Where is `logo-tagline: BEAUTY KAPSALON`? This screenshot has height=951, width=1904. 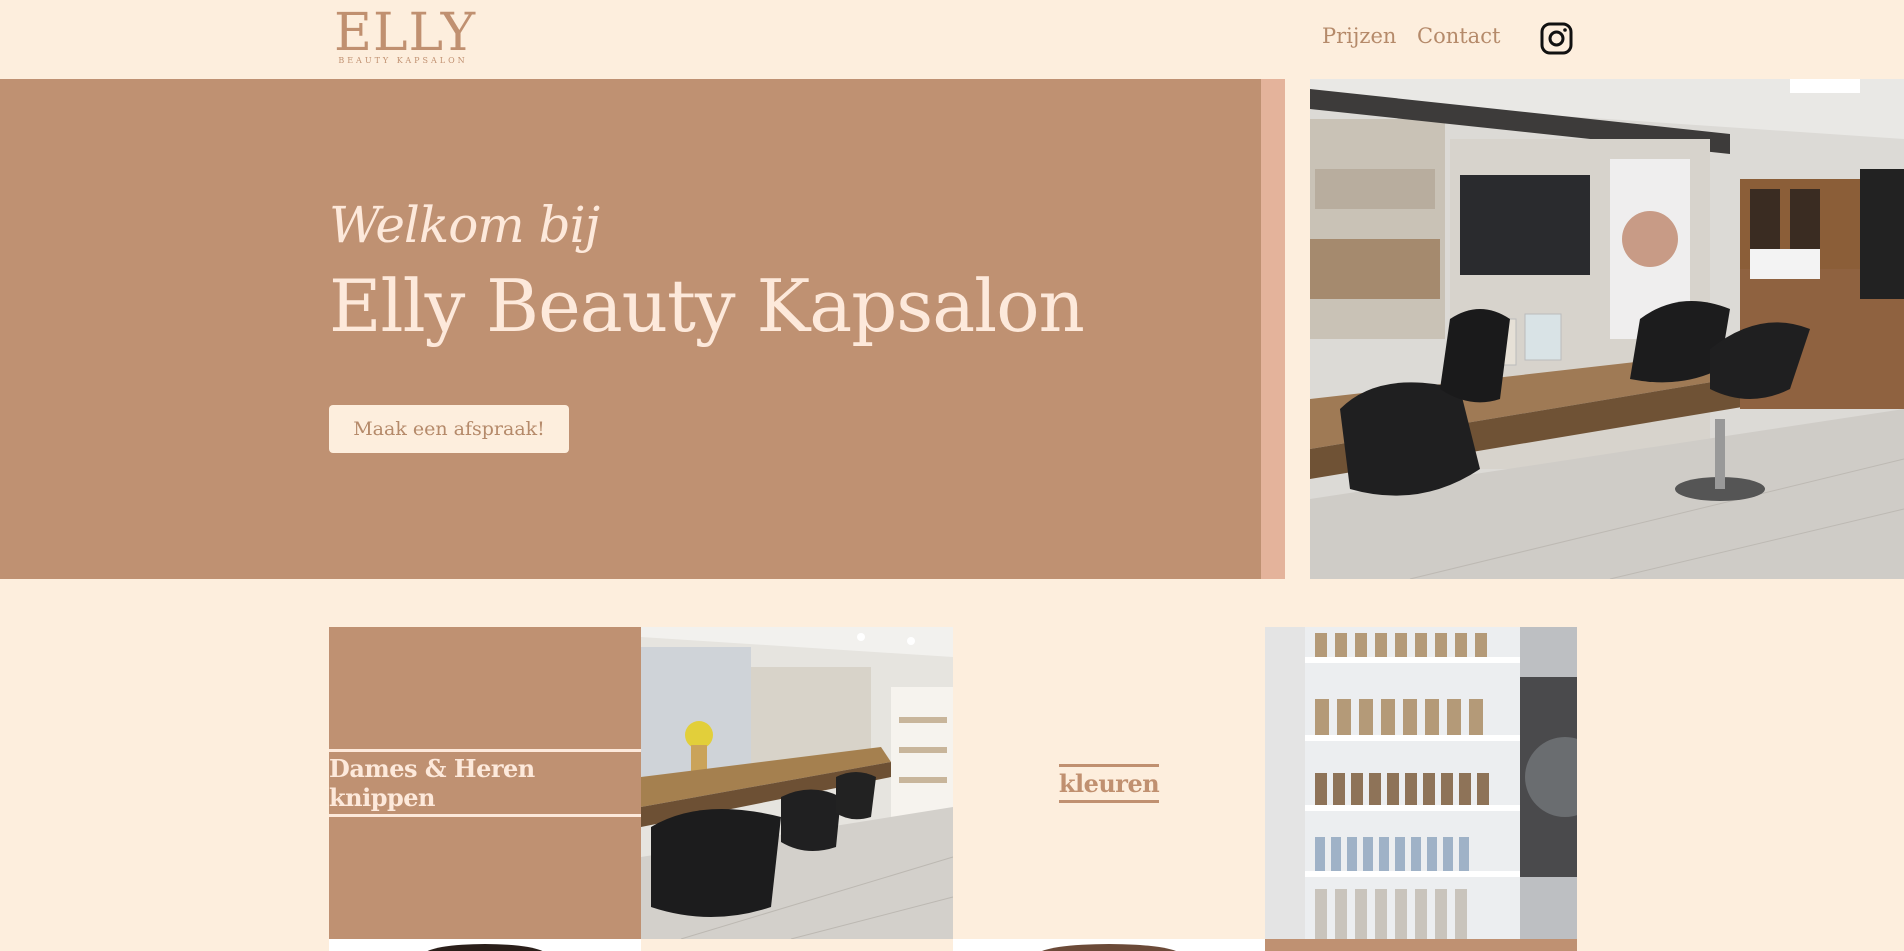 logo-tagline: BEAUTY KAPSALON is located at coordinates (403, 60).